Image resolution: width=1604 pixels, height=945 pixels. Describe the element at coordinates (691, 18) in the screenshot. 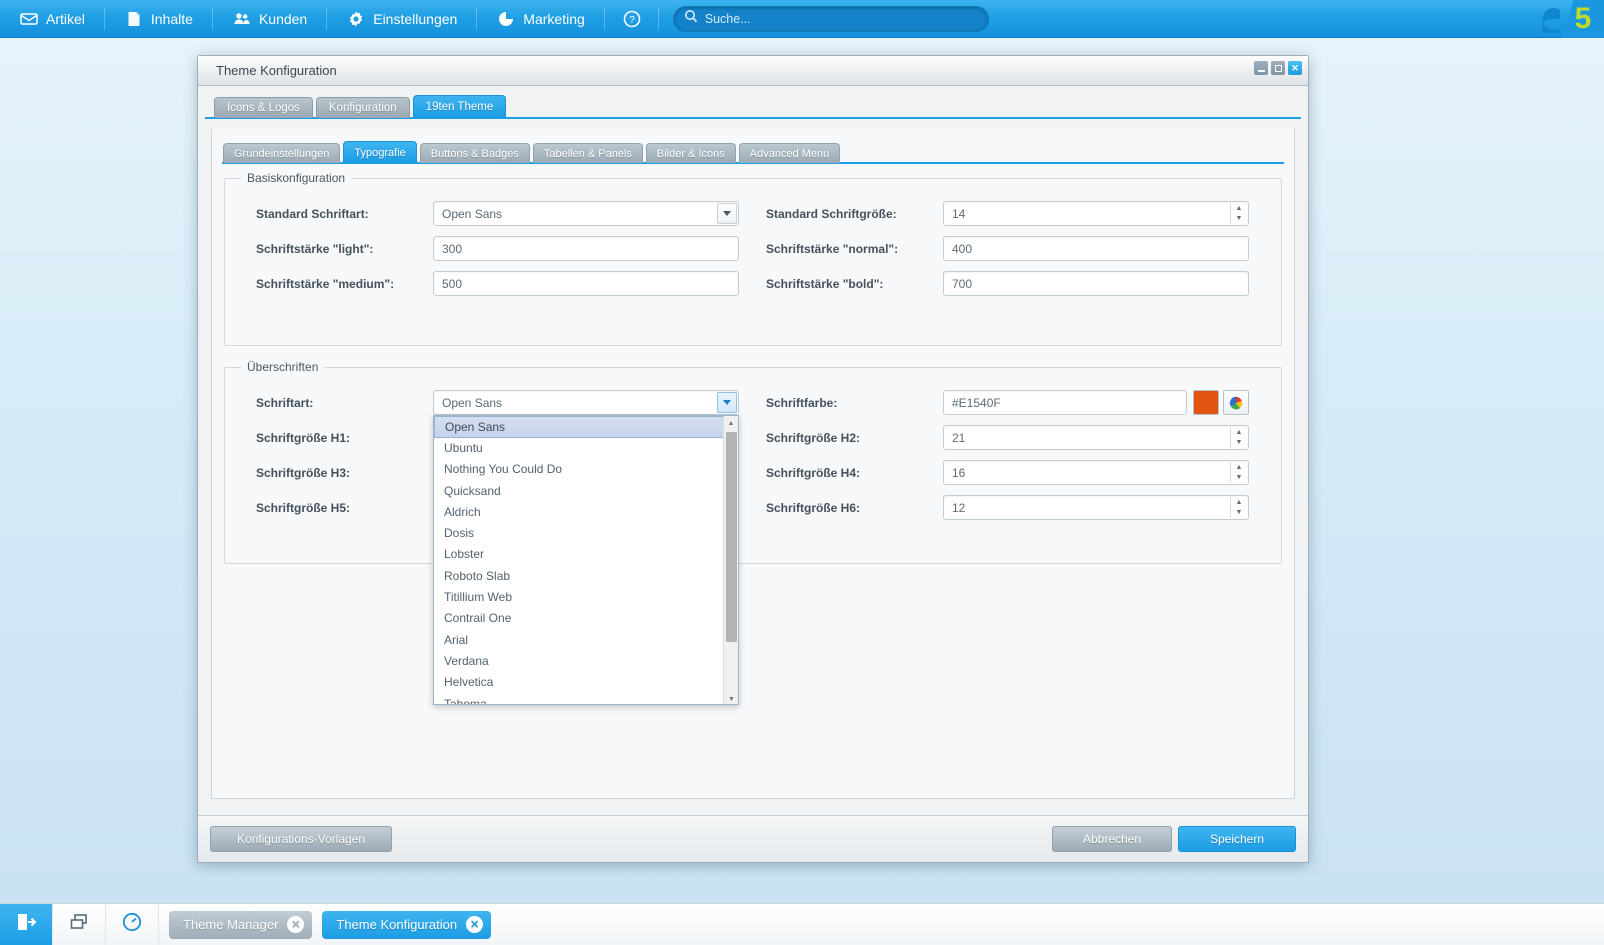

I see `search-icon` at that location.